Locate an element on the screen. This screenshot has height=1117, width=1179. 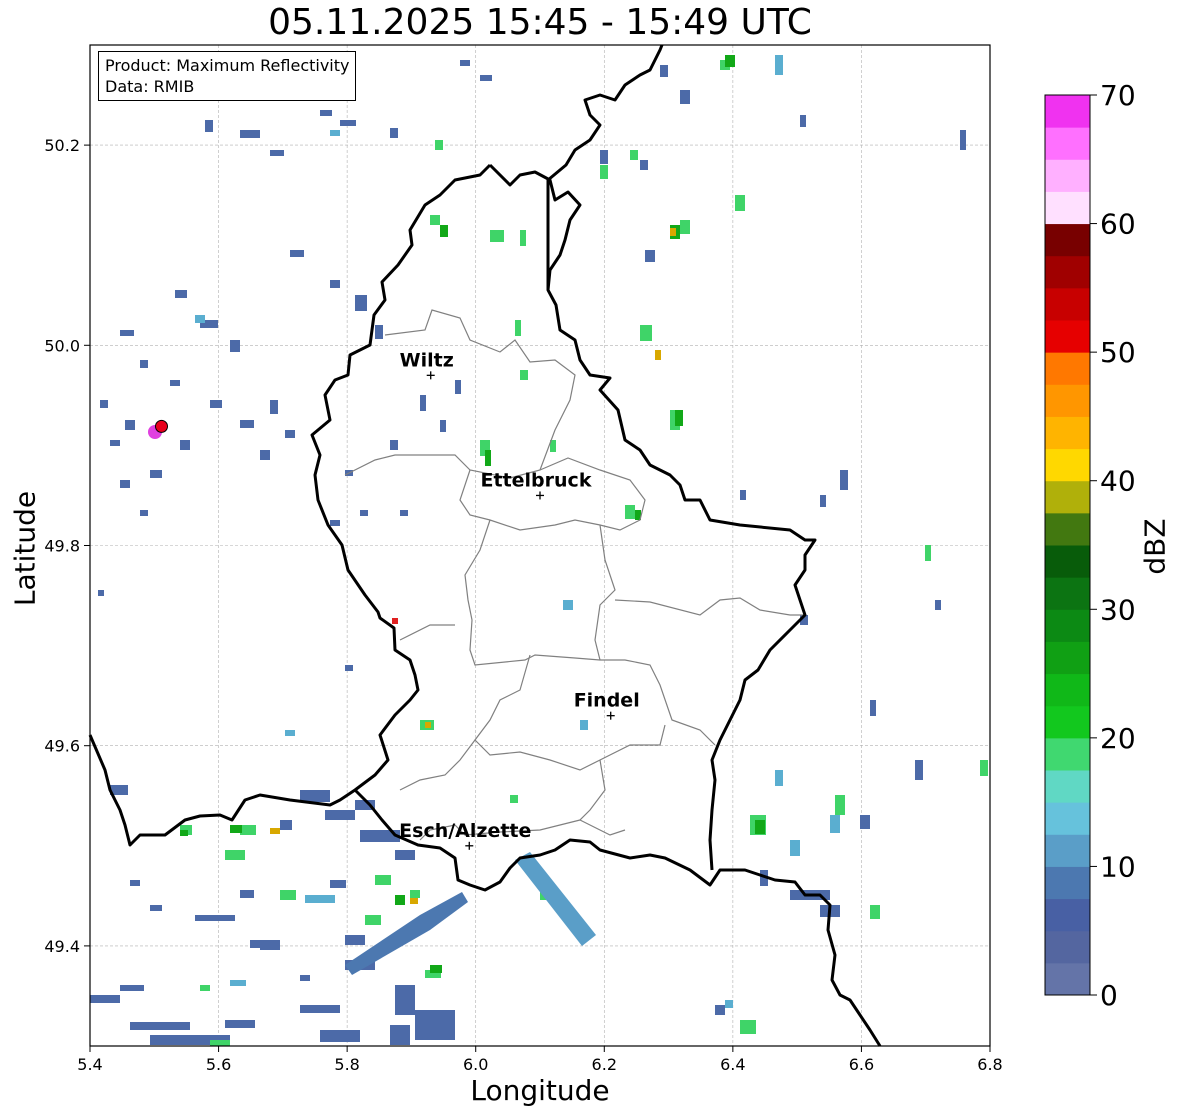
colorbar-tick-label: 40 is located at coordinates (1118, 481).